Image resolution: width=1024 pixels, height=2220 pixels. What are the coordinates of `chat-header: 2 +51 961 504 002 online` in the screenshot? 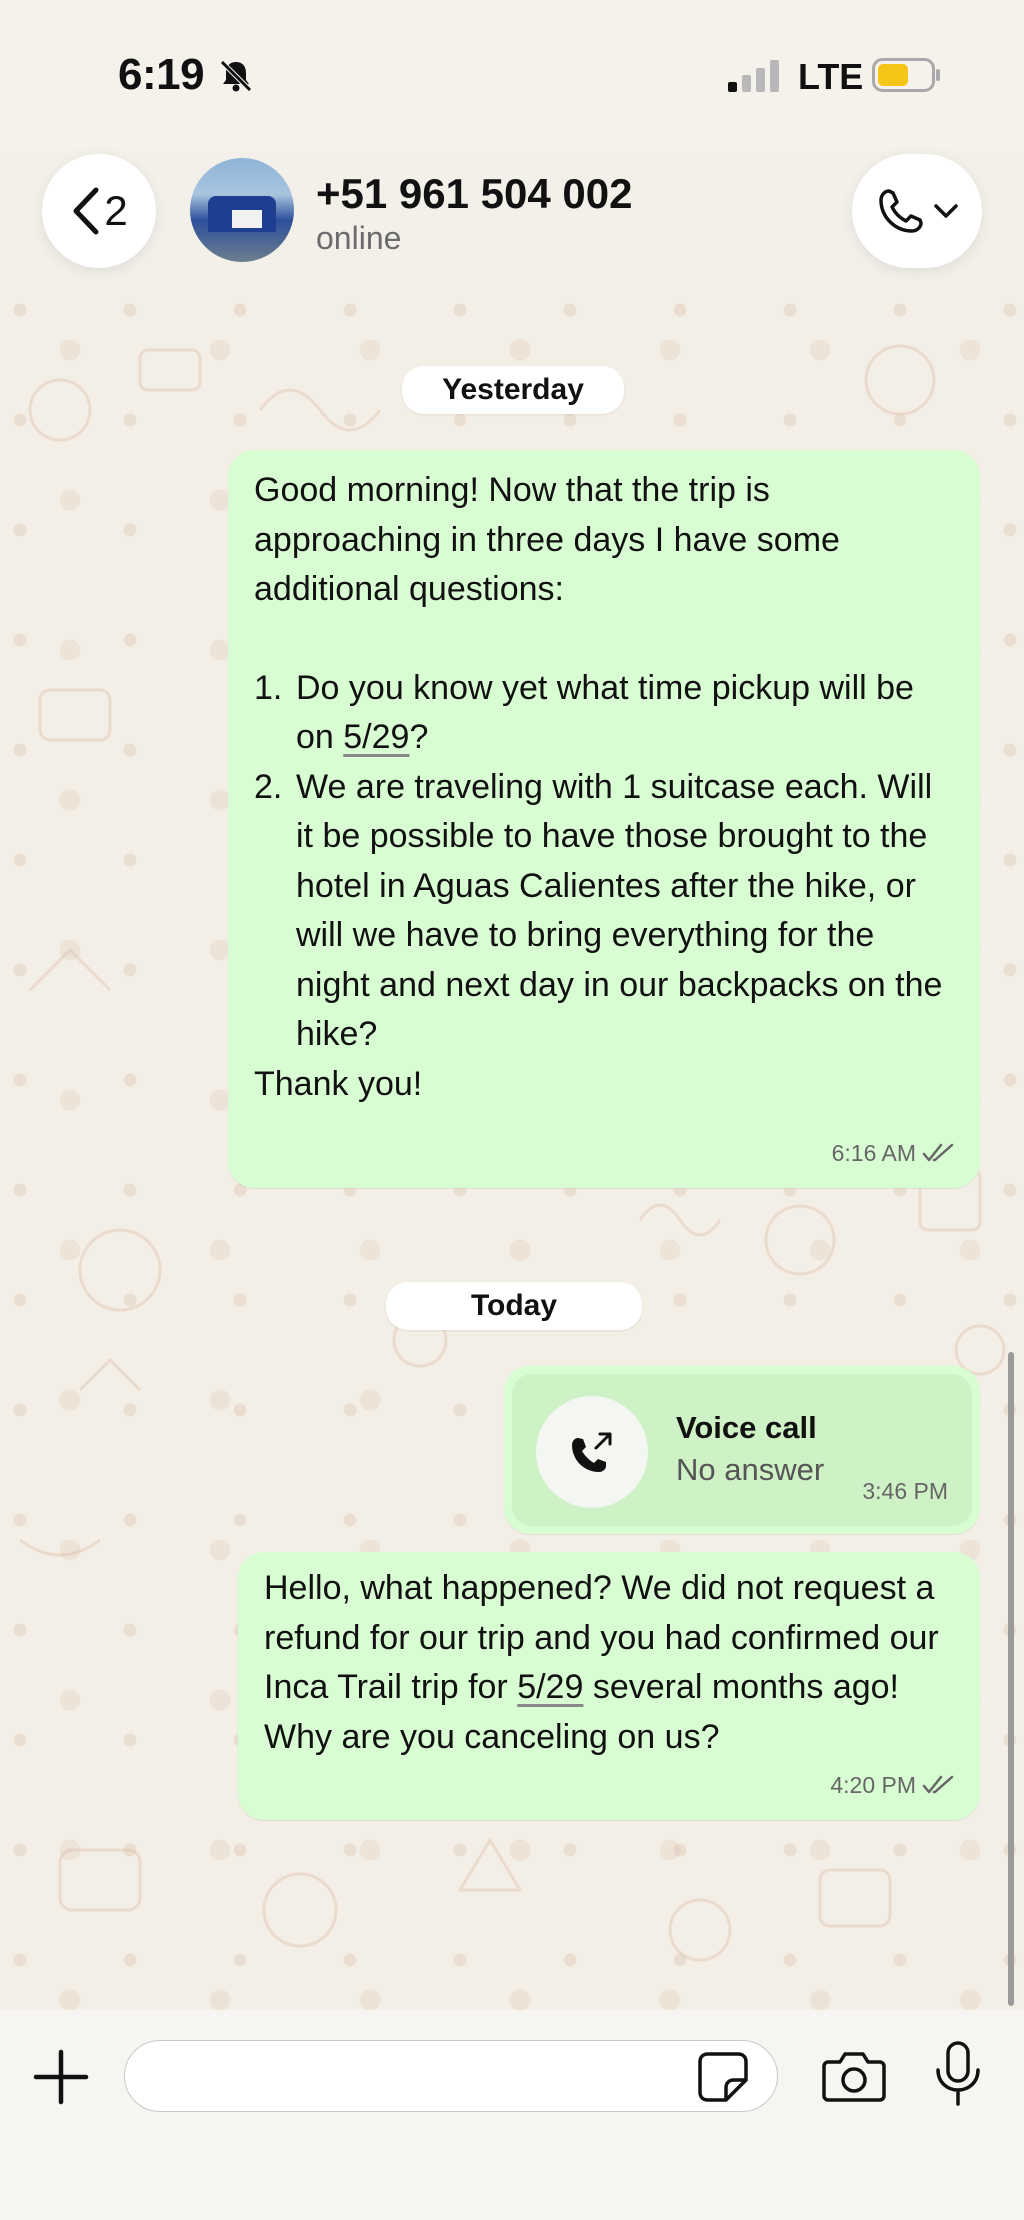 It's located at (512, 220).